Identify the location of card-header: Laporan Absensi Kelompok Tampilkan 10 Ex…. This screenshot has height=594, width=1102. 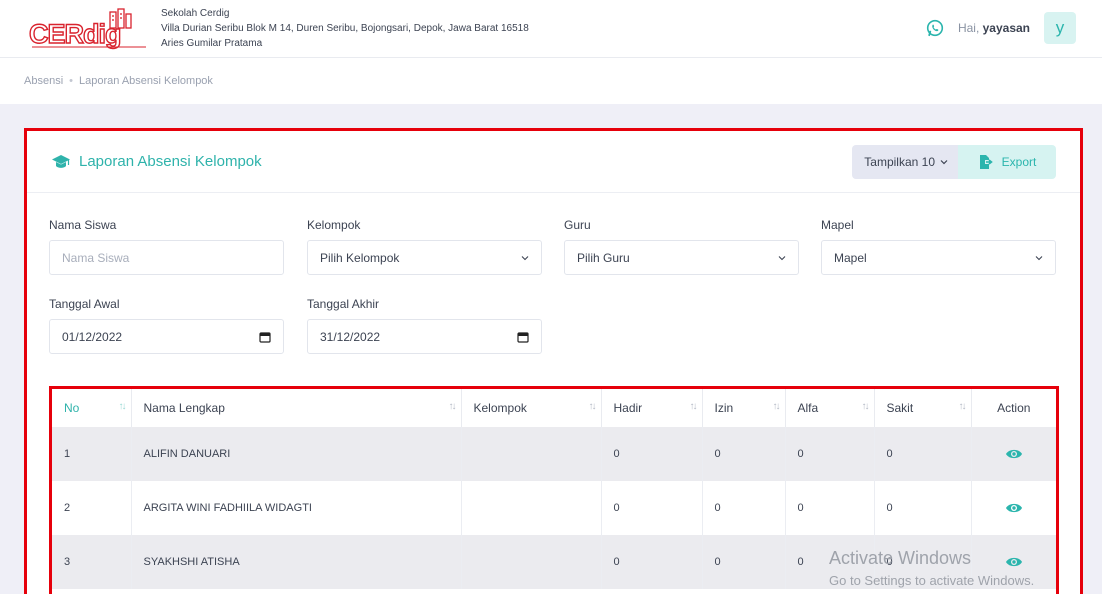
(553, 162).